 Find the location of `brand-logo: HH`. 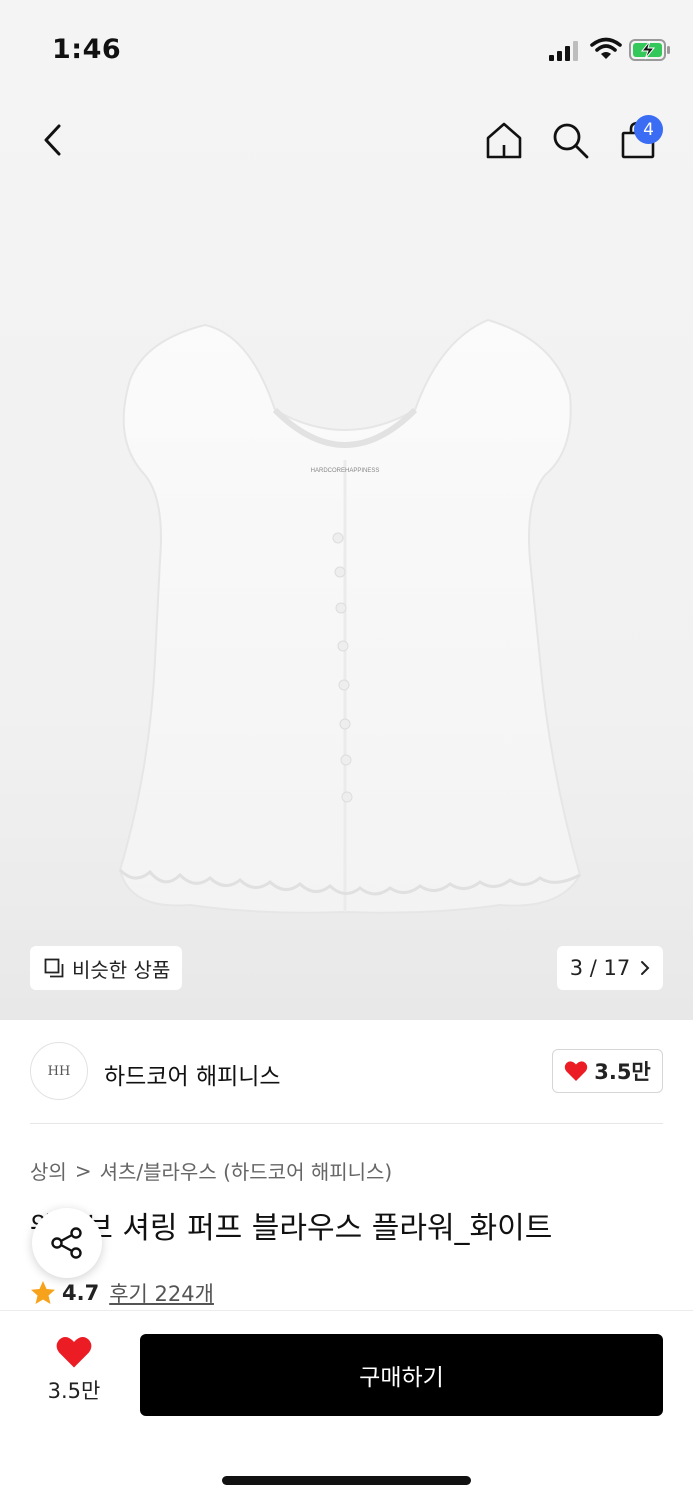

brand-logo: HH is located at coordinates (59, 1071).